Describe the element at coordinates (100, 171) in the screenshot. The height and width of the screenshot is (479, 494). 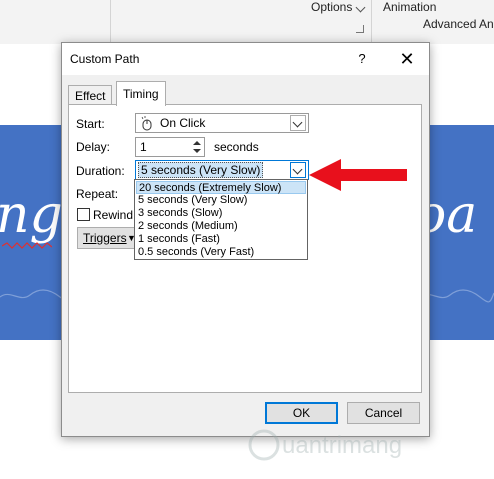
I see `duration-label: Duration:` at that location.